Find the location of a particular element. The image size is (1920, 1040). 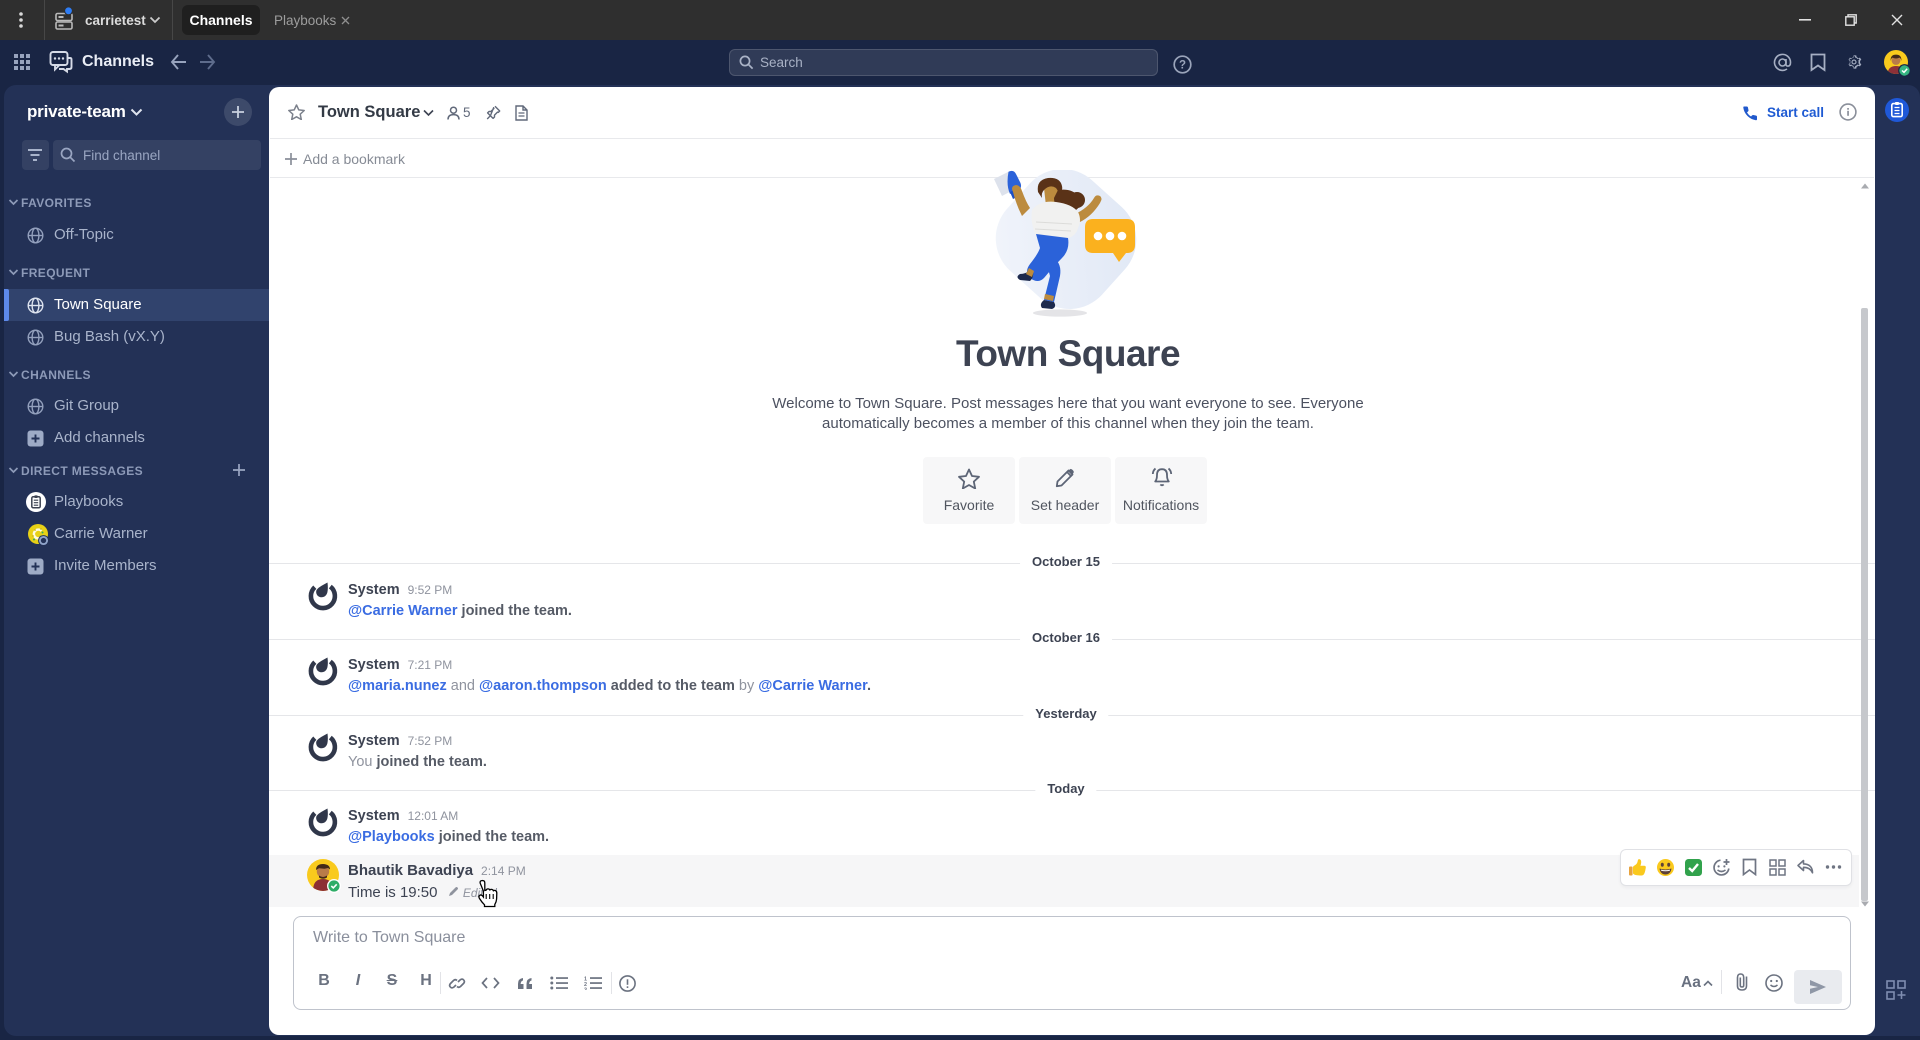

svg-text: 3 is located at coordinates (585, 988).